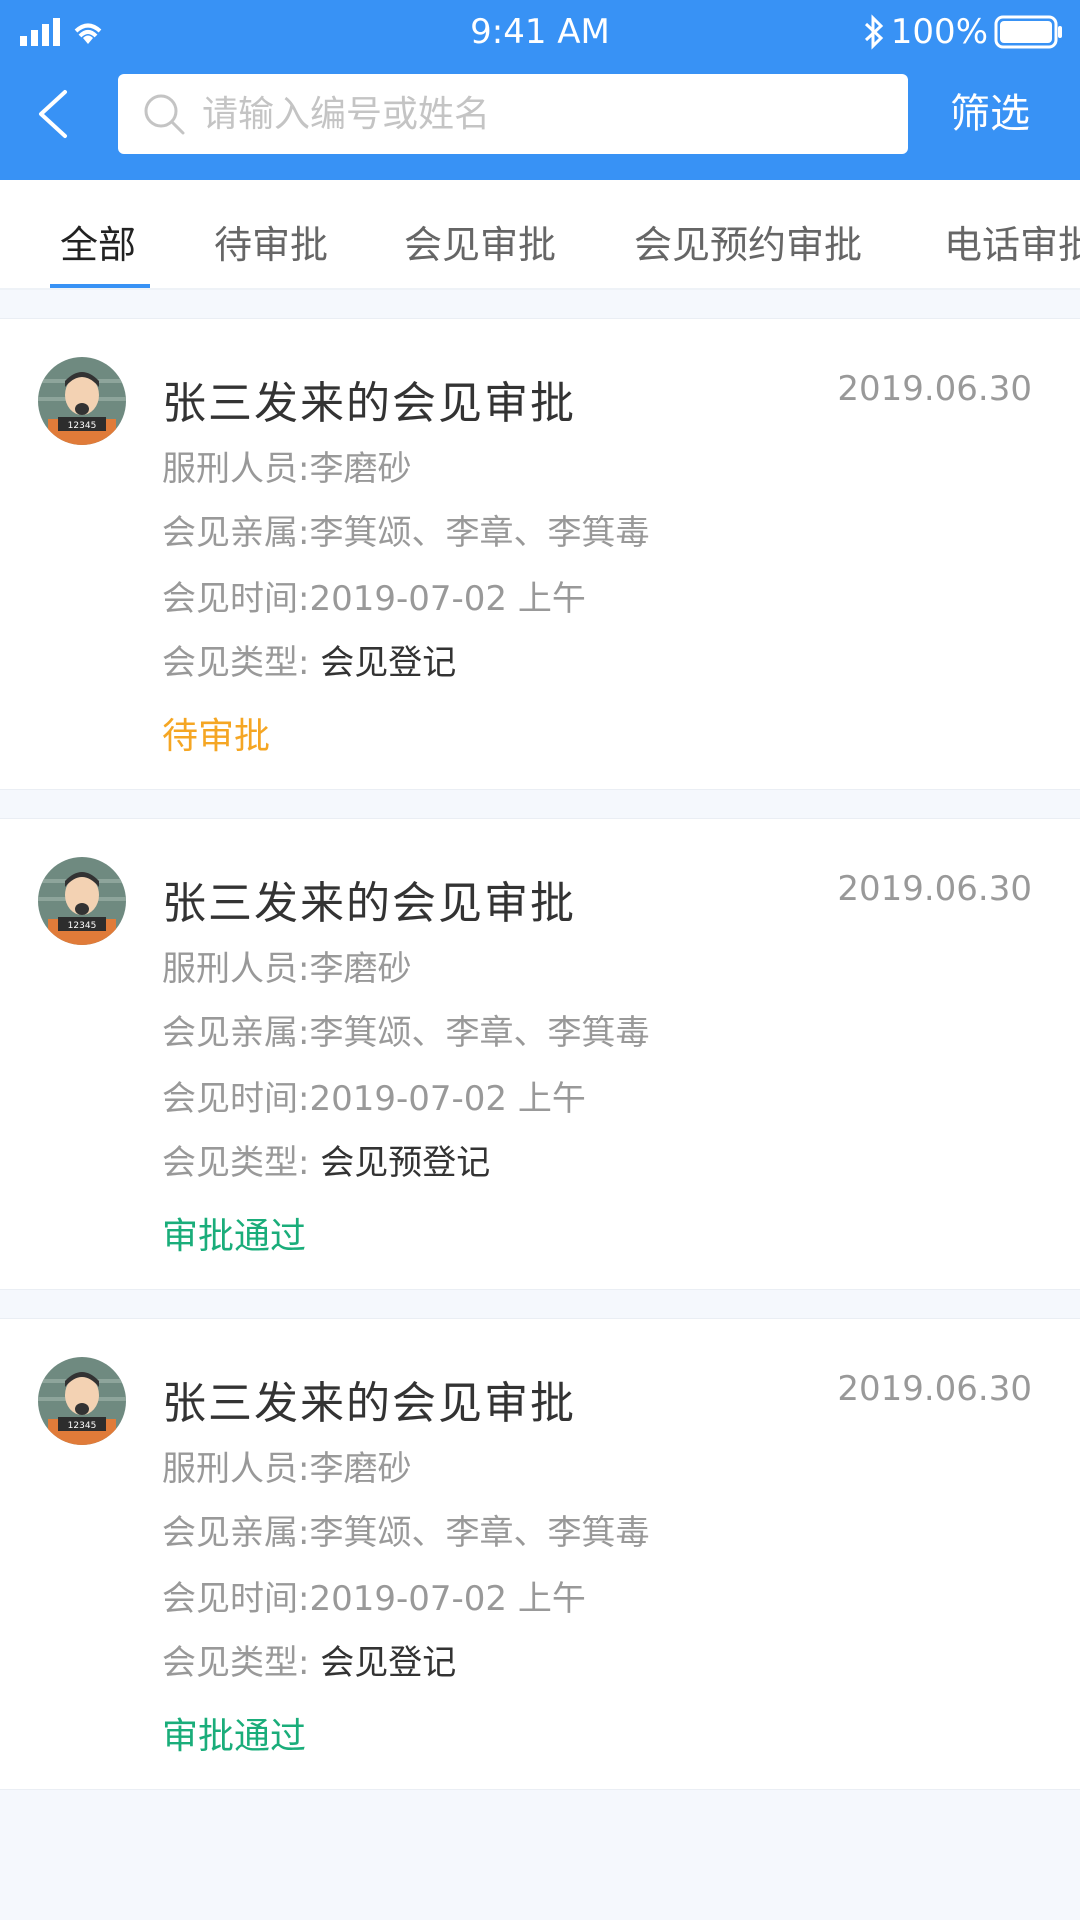 The image size is (1080, 1920). What do you see at coordinates (540, 35) in the screenshot?
I see `status-bar: 9:41 AM 100%` at bounding box center [540, 35].